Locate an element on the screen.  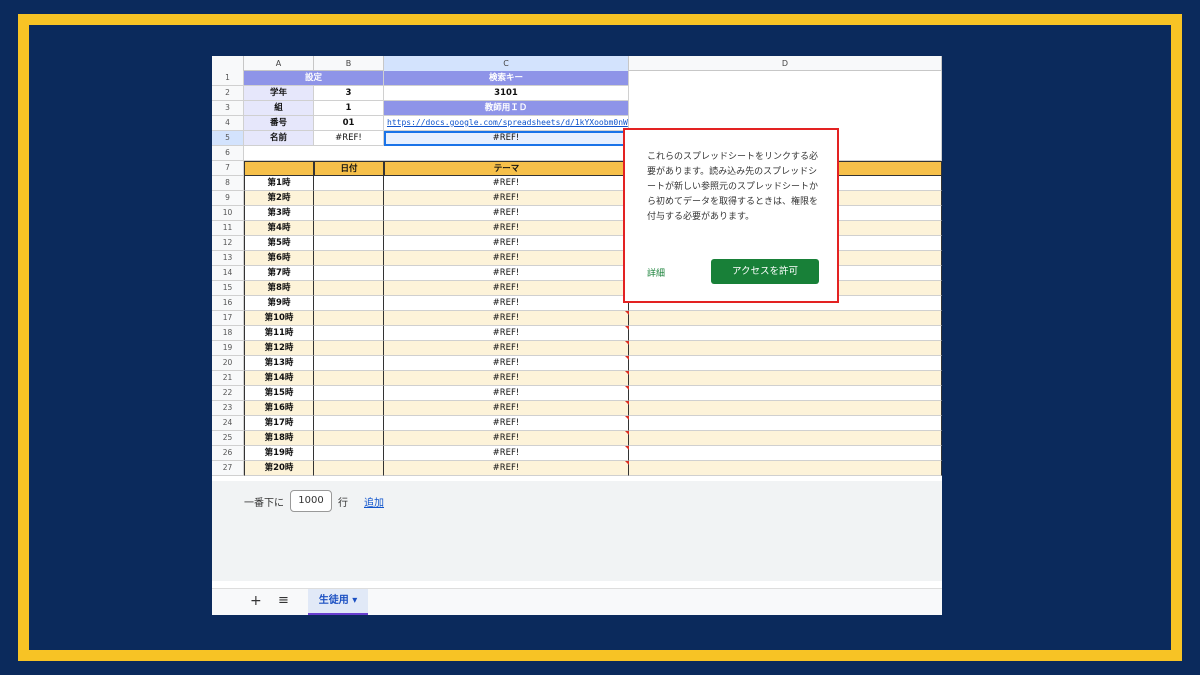
lesson-label: 第17時 is located at coordinates (279, 423).